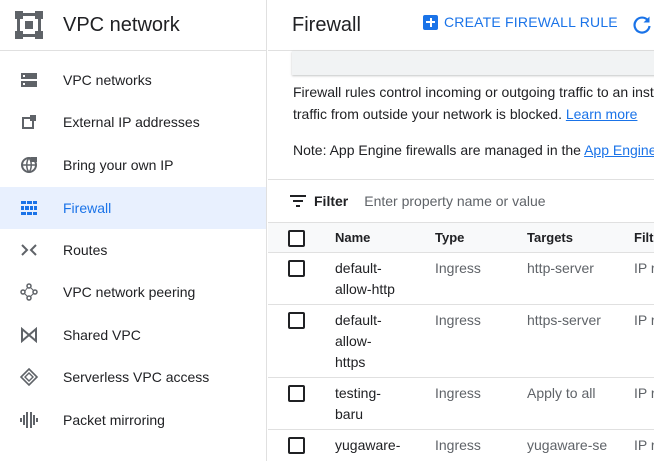 This screenshot has width=654, height=461. What do you see at coordinates (619, 150) in the screenshot?
I see `app-engine-link: App Engine F` at bounding box center [619, 150].